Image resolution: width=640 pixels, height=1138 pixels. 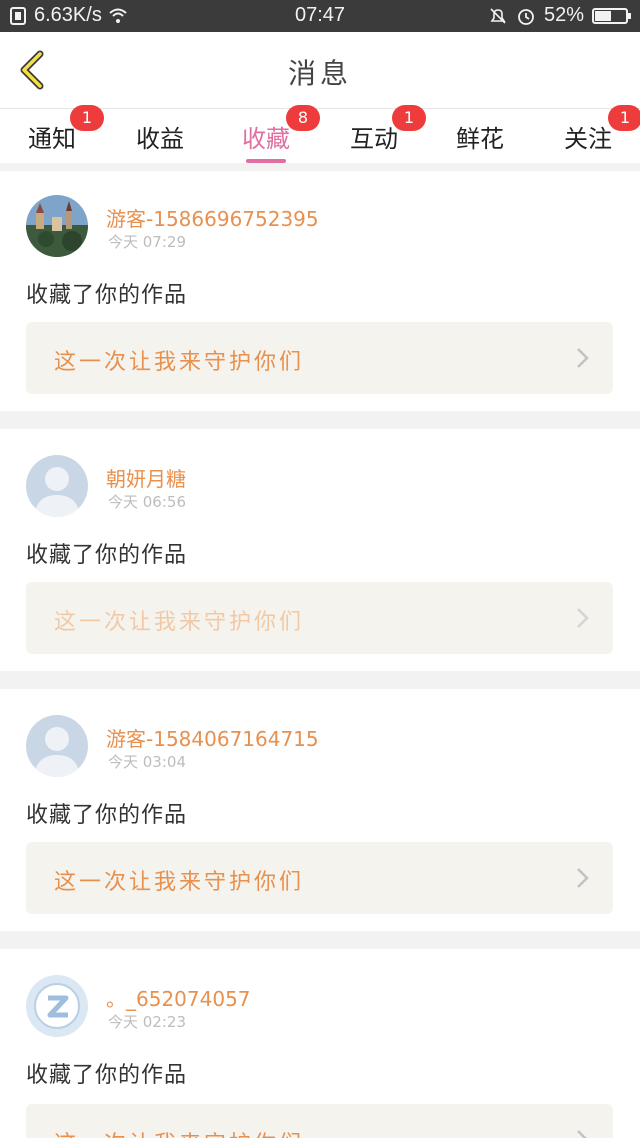 I want to click on tab-notifications: 通知 1, so click(x=58, y=129).